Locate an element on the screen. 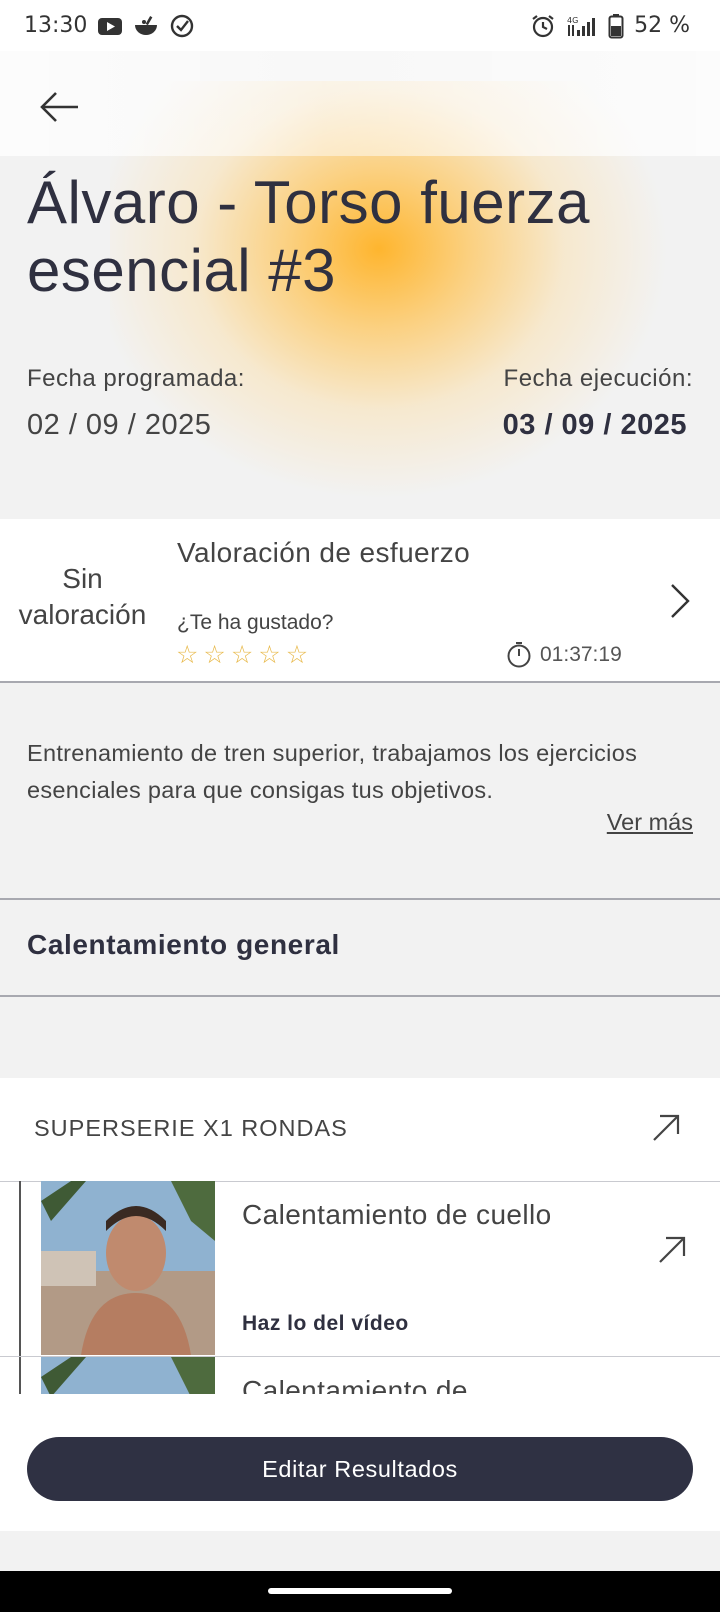 Image resolution: width=720 pixels, height=1612 pixels. network-type-label: 4G is located at coordinates (572, 20).